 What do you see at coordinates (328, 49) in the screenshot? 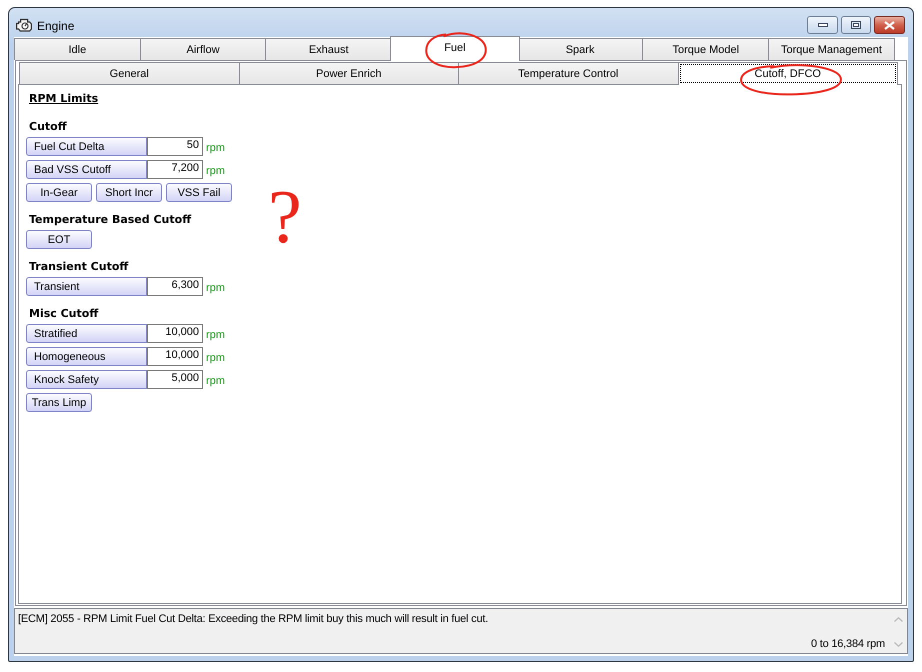
I see `tab: Exhaust` at bounding box center [328, 49].